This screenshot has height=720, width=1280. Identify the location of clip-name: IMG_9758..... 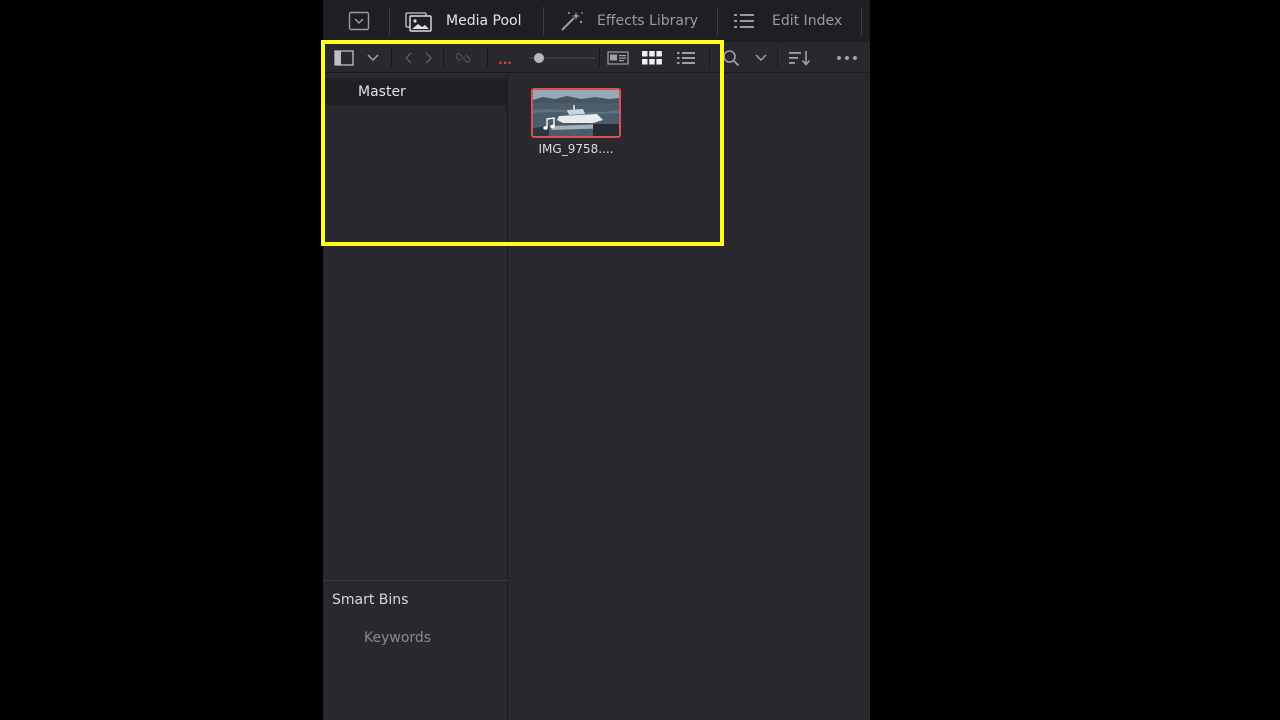
(576, 149).